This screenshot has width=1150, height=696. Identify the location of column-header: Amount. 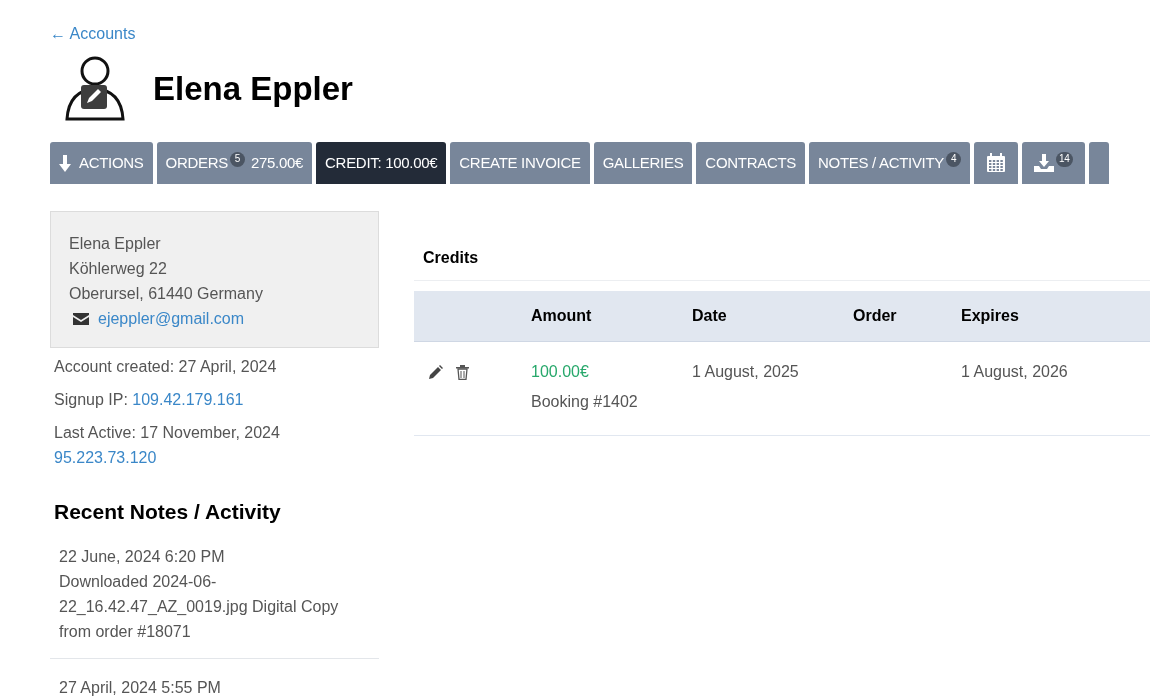
(562, 316).